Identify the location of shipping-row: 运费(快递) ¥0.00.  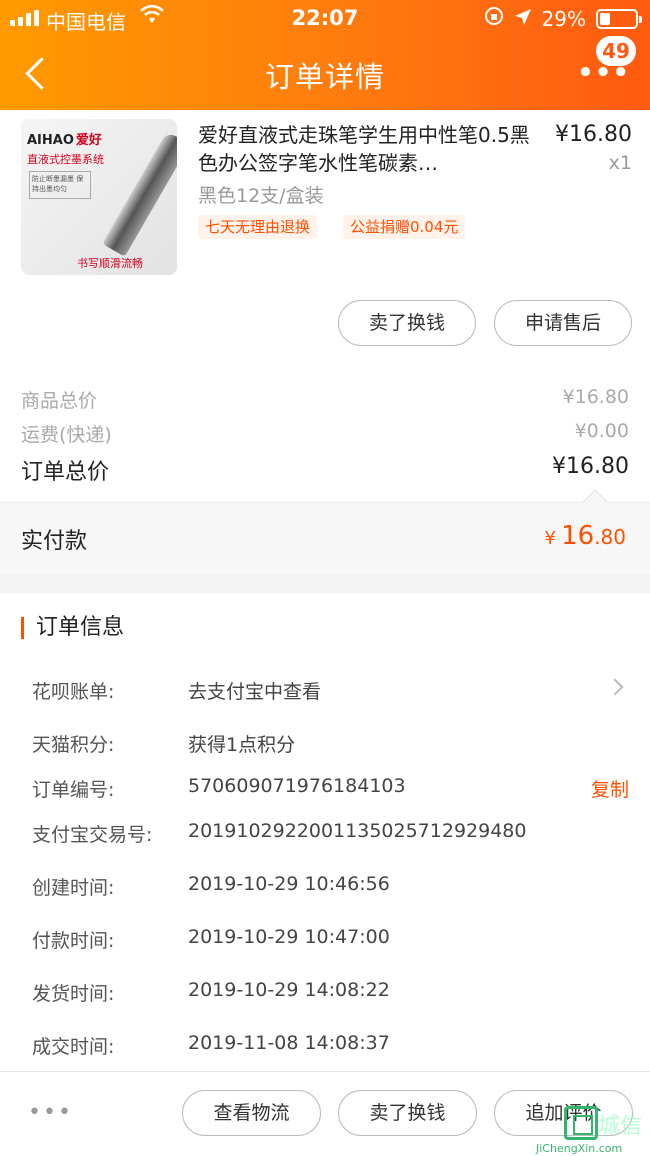
(325, 433).